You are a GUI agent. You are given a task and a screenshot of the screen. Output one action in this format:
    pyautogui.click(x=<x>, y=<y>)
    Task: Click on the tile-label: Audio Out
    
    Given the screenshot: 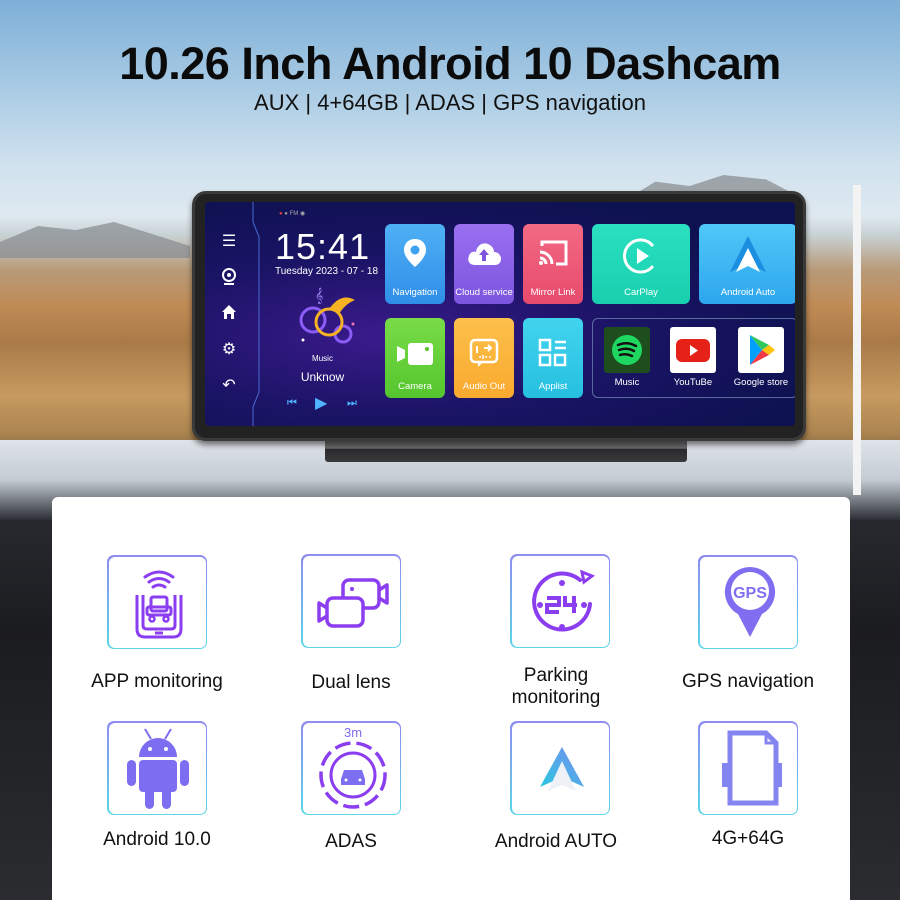 What is the action you would take?
    pyautogui.click(x=484, y=386)
    